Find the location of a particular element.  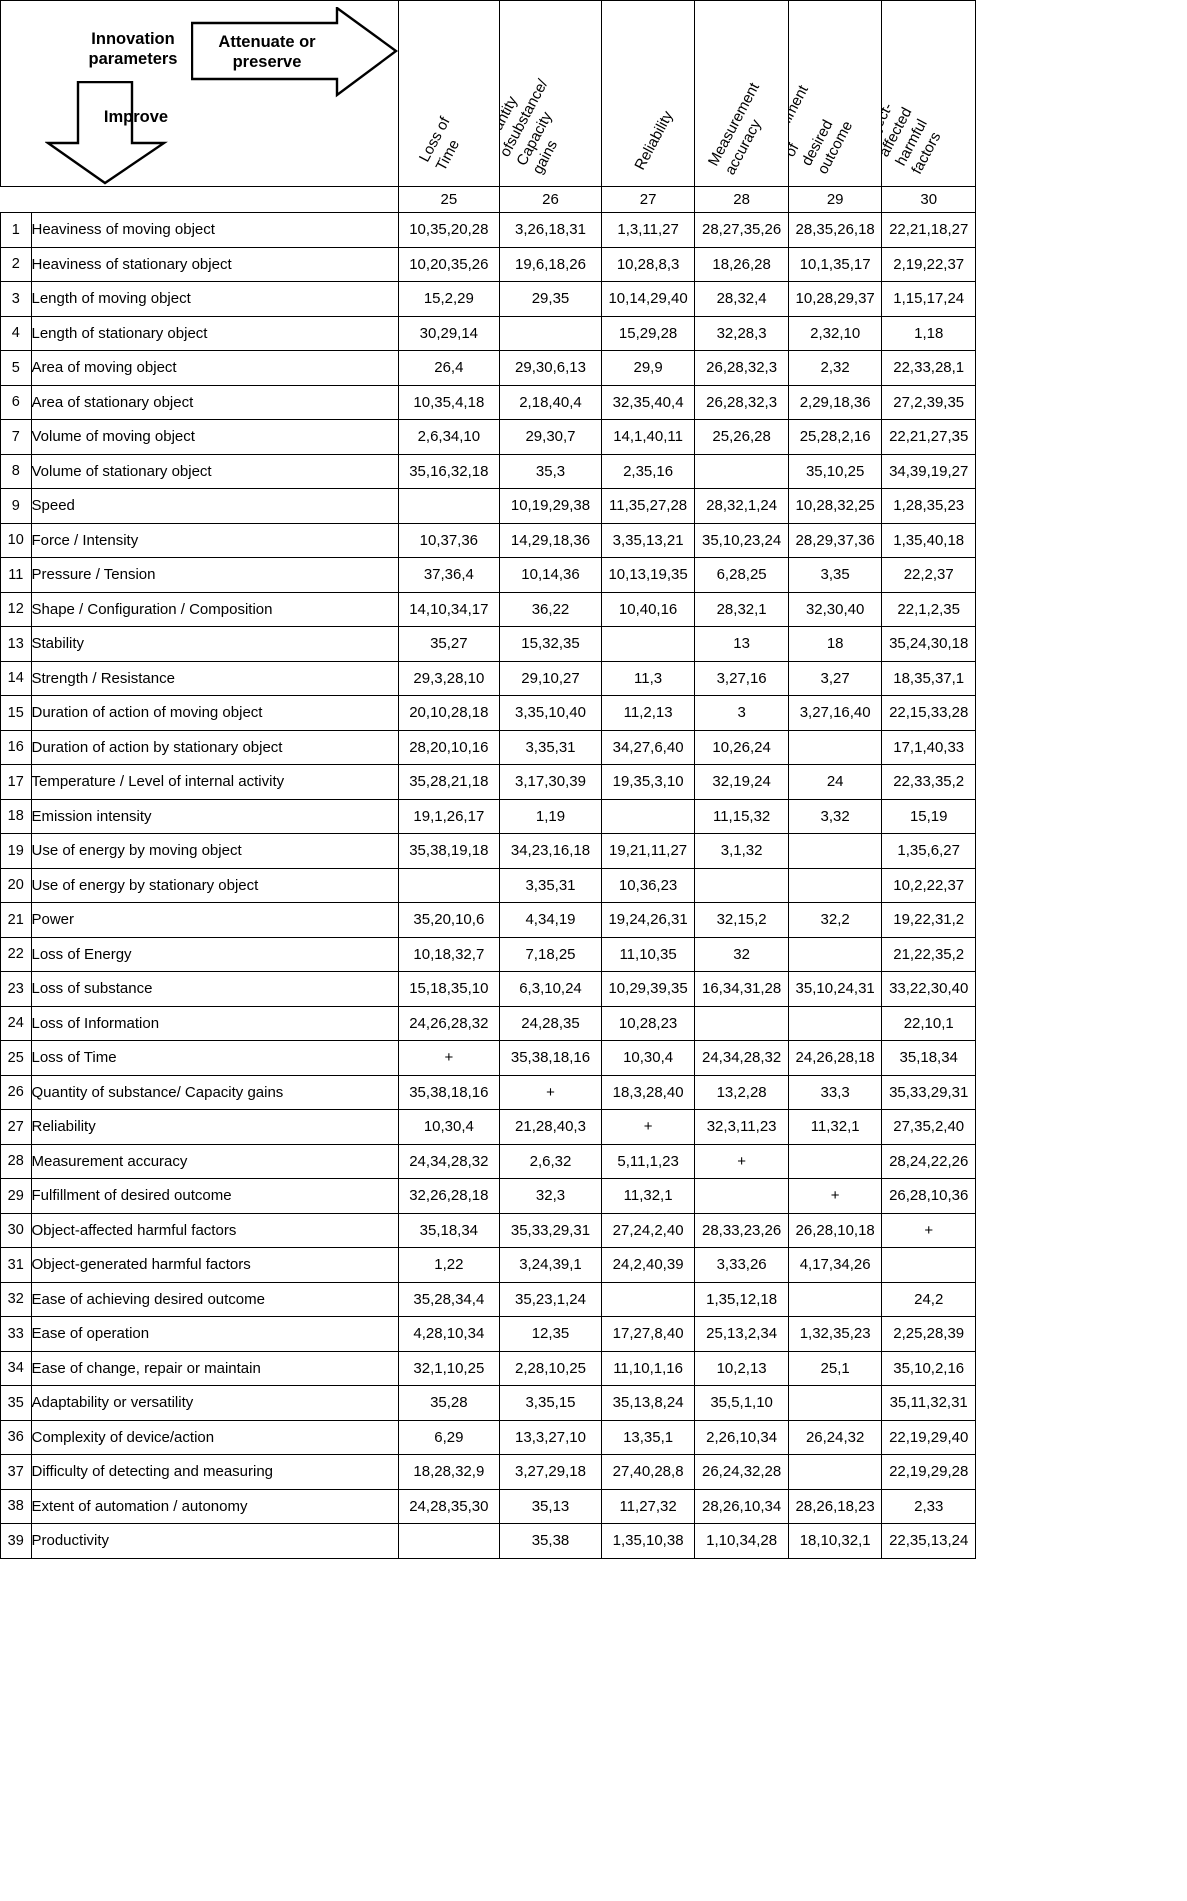

matrix-cell: 12,35 is located at coordinates (550, 1334).